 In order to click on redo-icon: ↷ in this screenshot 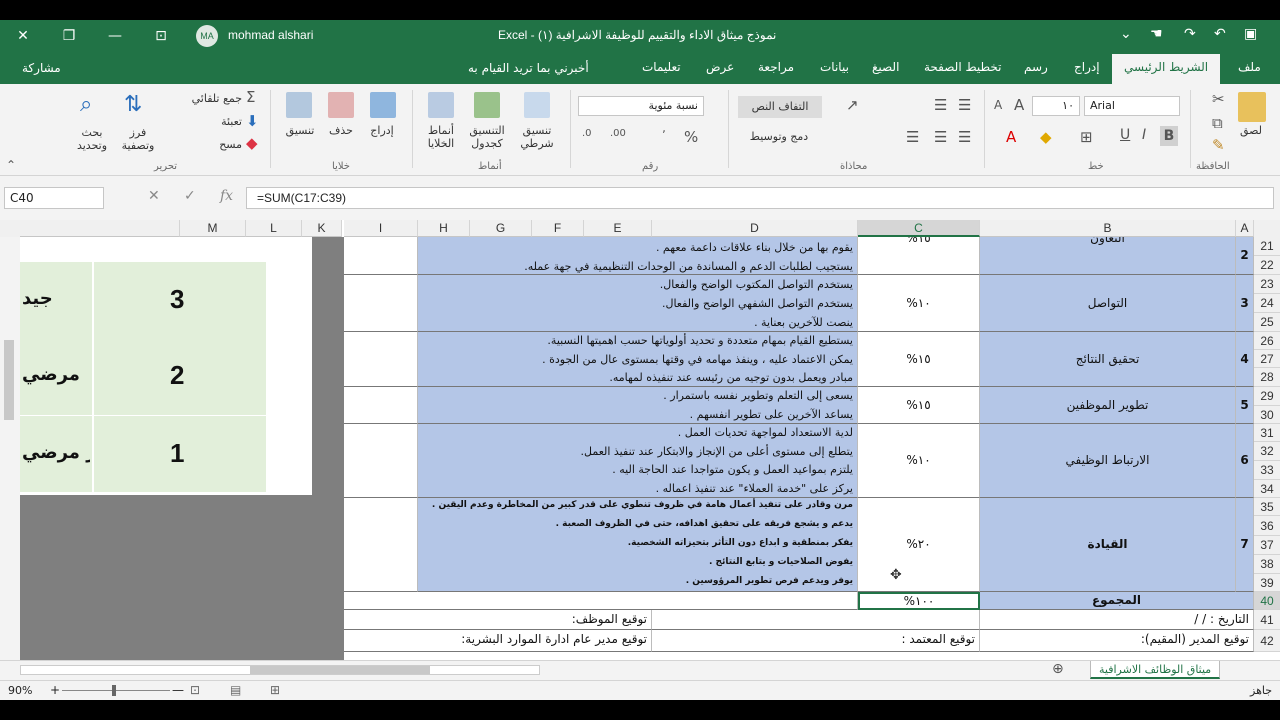, I will do `click(1190, 34)`.